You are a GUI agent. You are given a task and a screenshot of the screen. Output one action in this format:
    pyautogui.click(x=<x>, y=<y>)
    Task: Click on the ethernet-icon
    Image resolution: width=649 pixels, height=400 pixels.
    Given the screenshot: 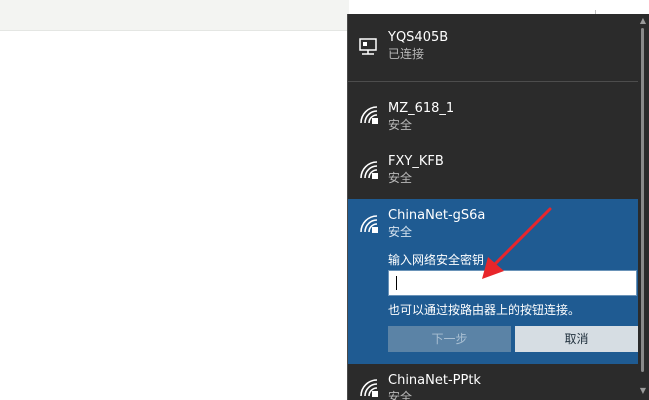 What is the action you would take?
    pyautogui.click(x=368, y=46)
    